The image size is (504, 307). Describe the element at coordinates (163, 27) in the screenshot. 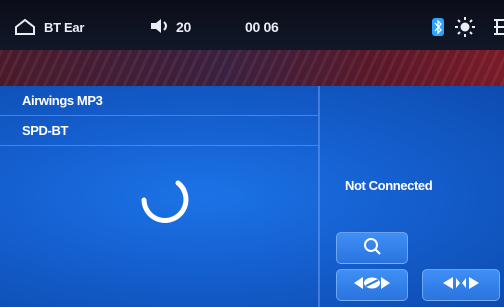

I see `speaker-icon` at that location.